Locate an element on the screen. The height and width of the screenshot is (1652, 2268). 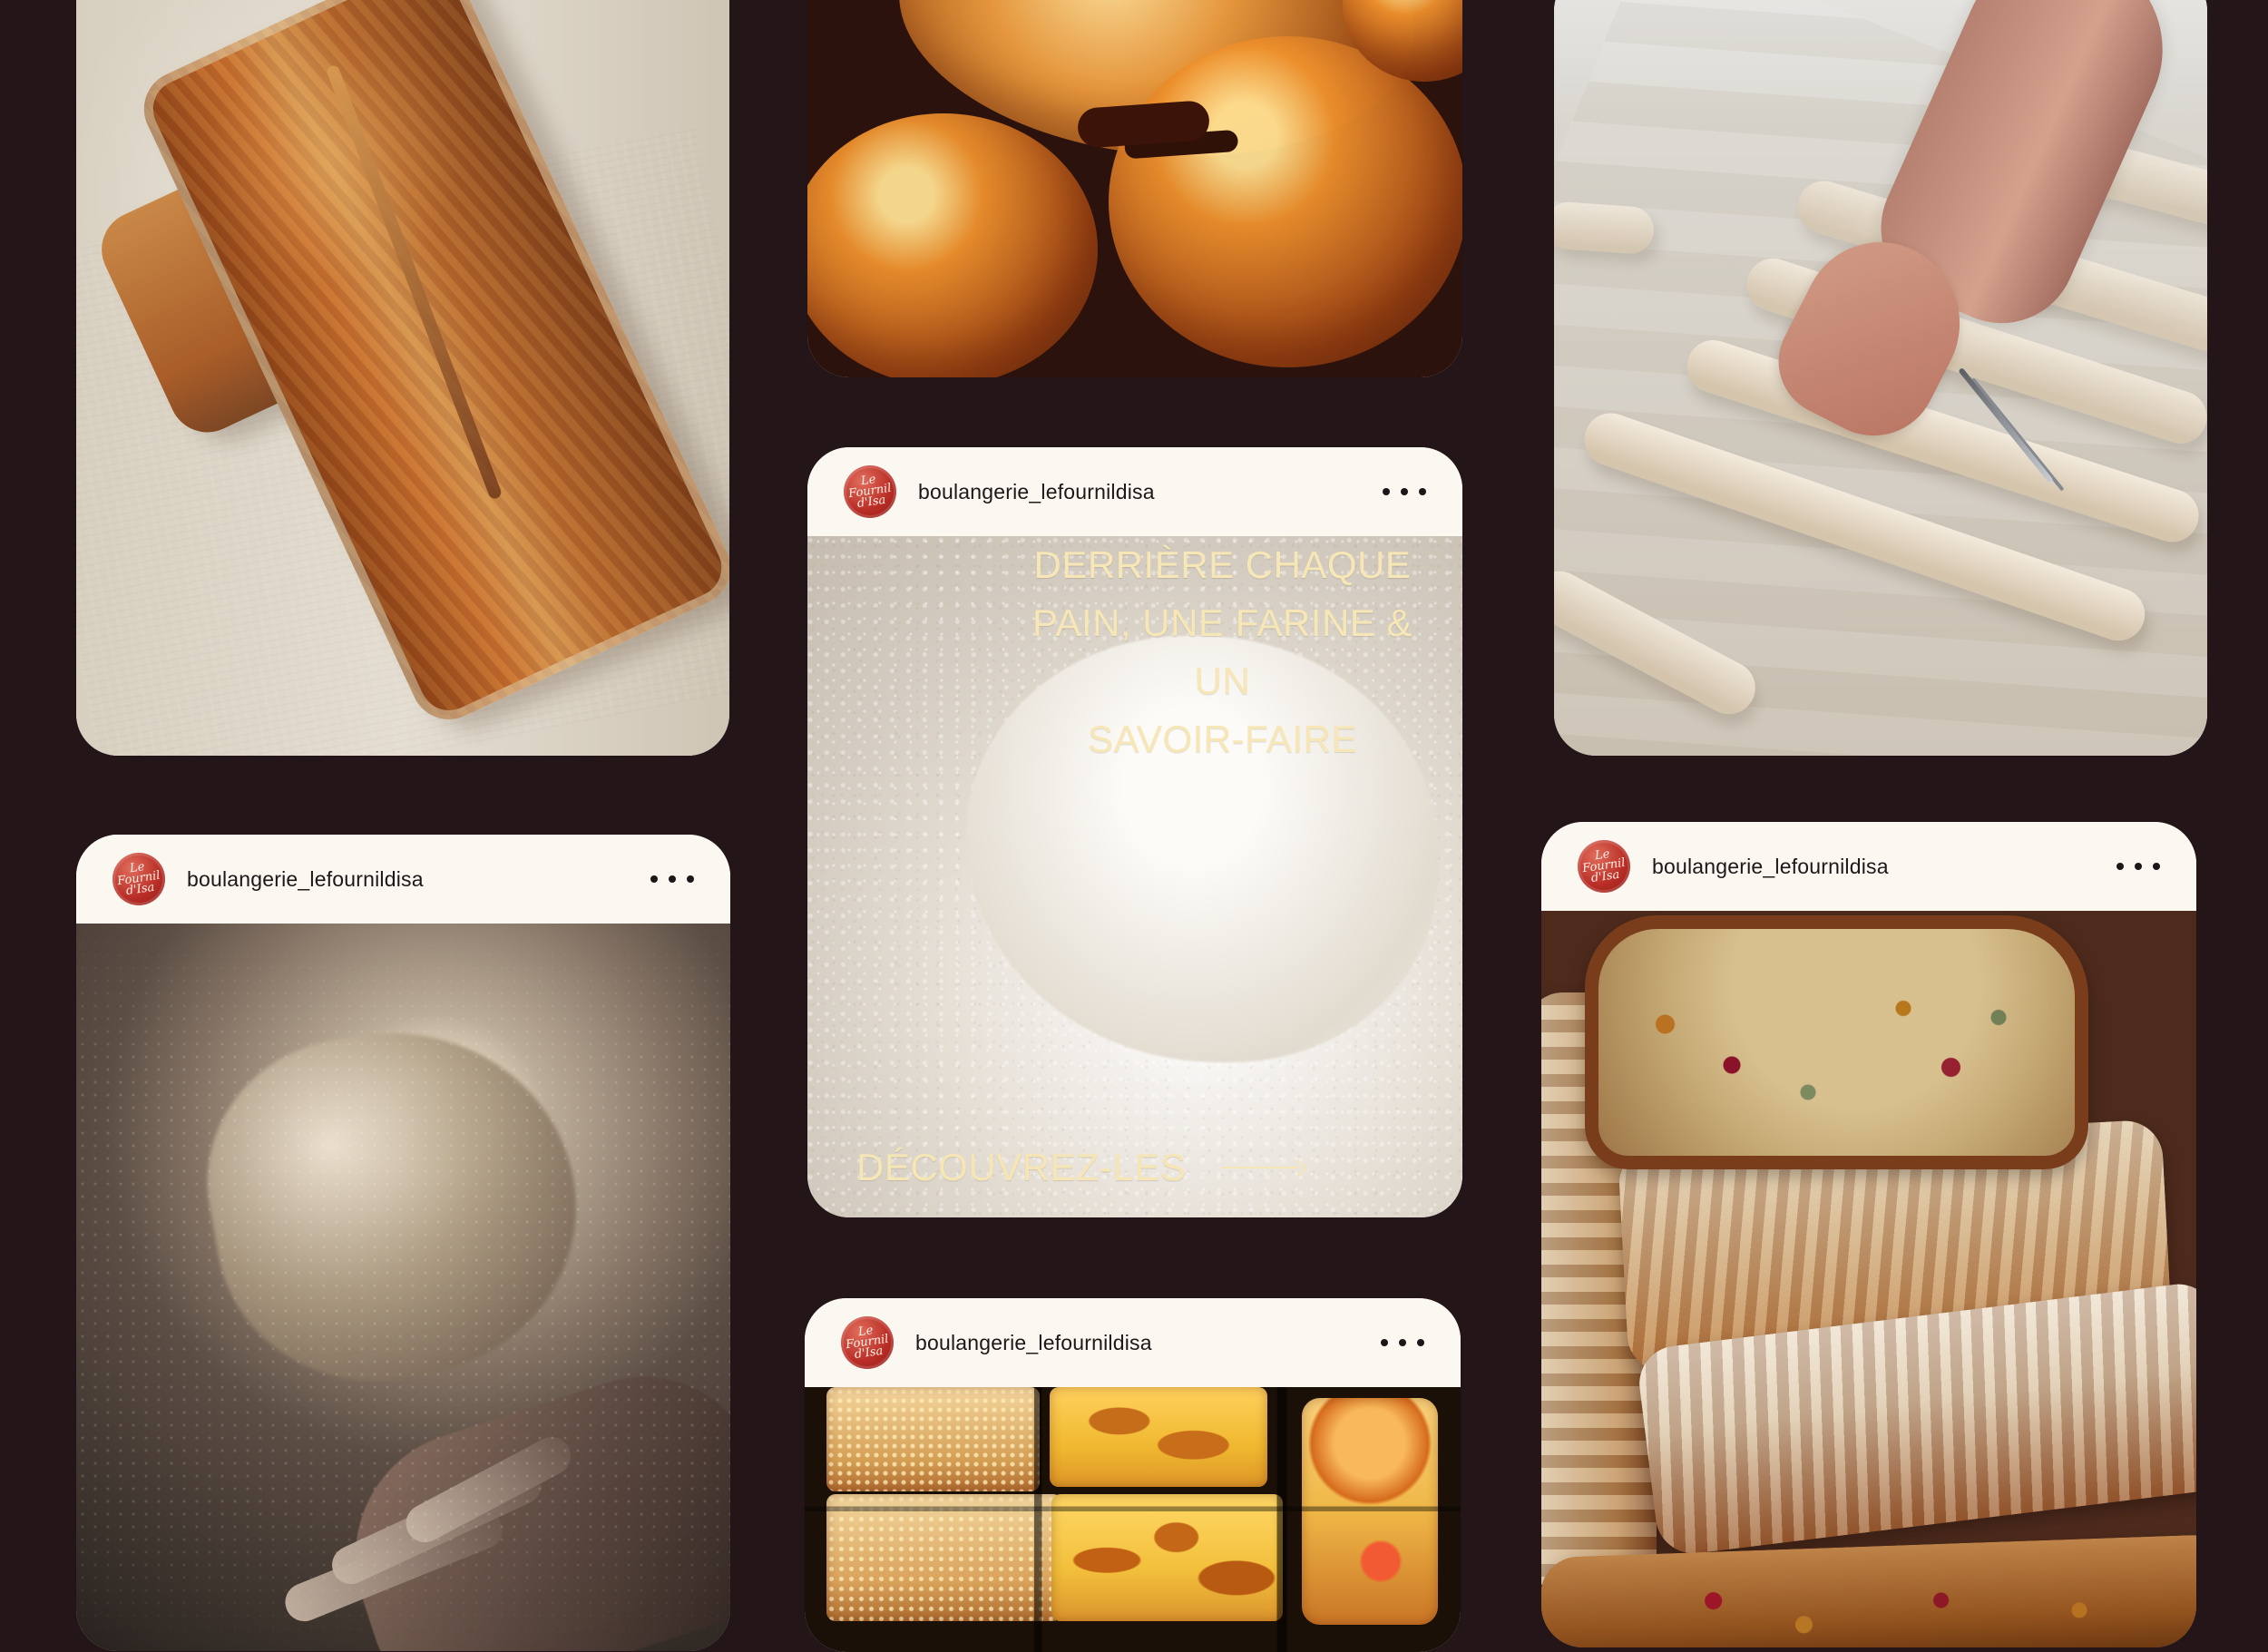
pastry-post-image is located at coordinates (1134, 188).